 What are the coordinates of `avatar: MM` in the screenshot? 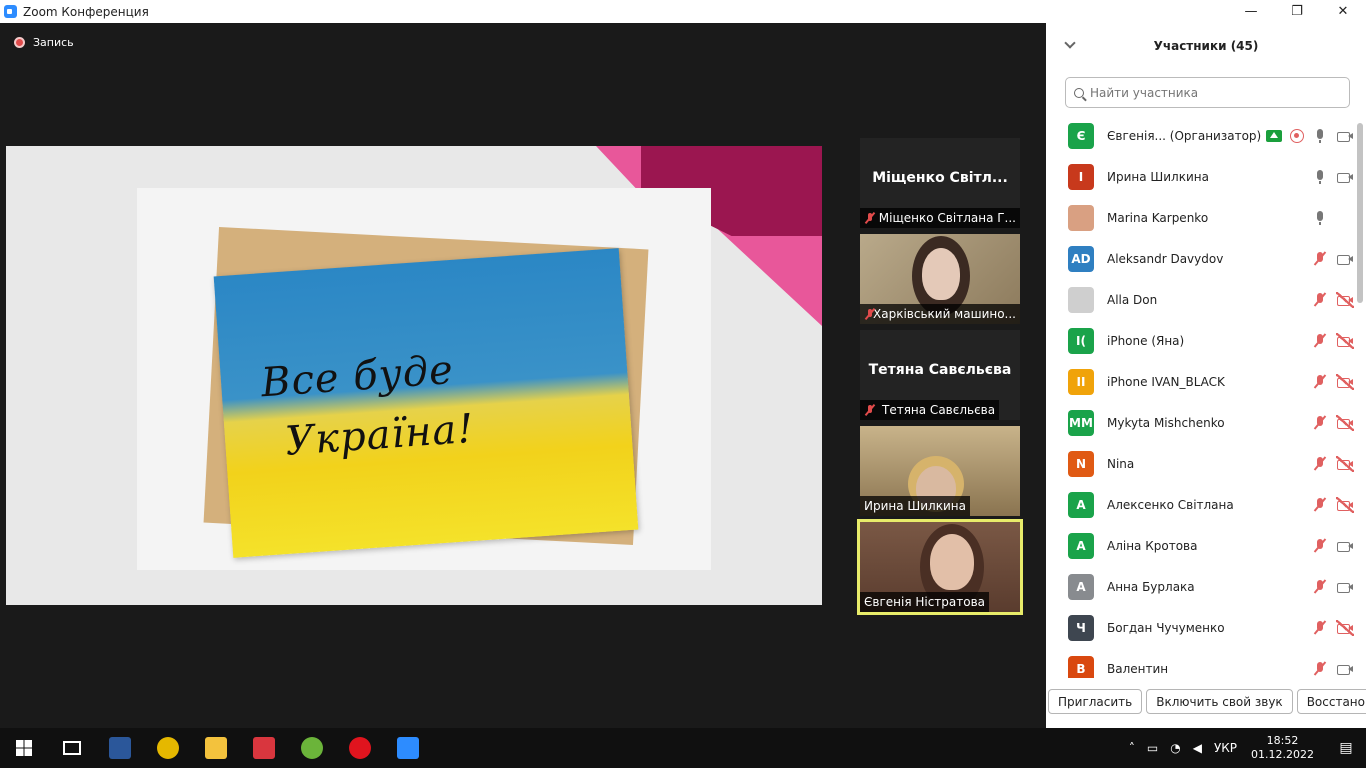 It's located at (1081, 422).